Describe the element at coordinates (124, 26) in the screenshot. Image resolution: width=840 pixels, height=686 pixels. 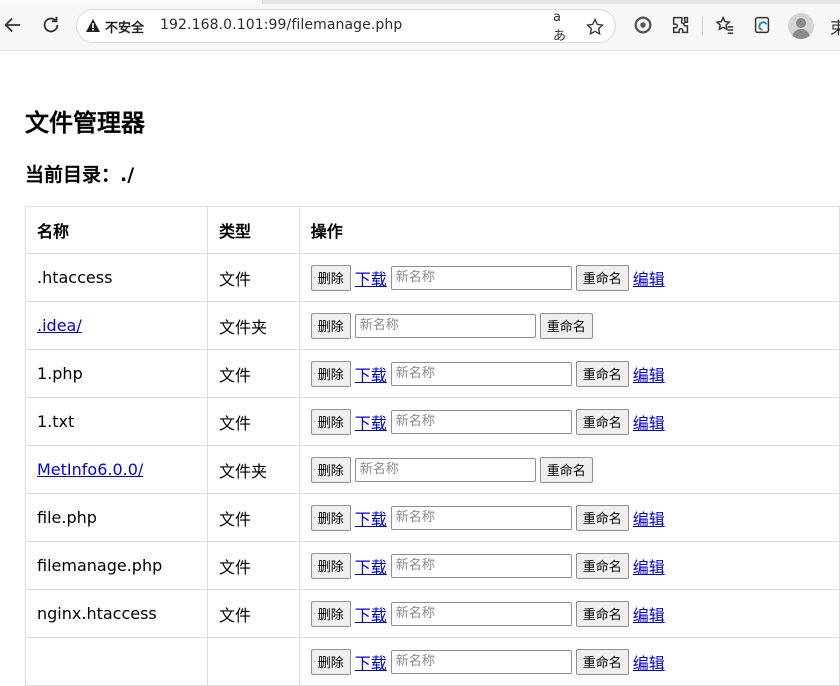
I see `security-label: 不安全` at that location.